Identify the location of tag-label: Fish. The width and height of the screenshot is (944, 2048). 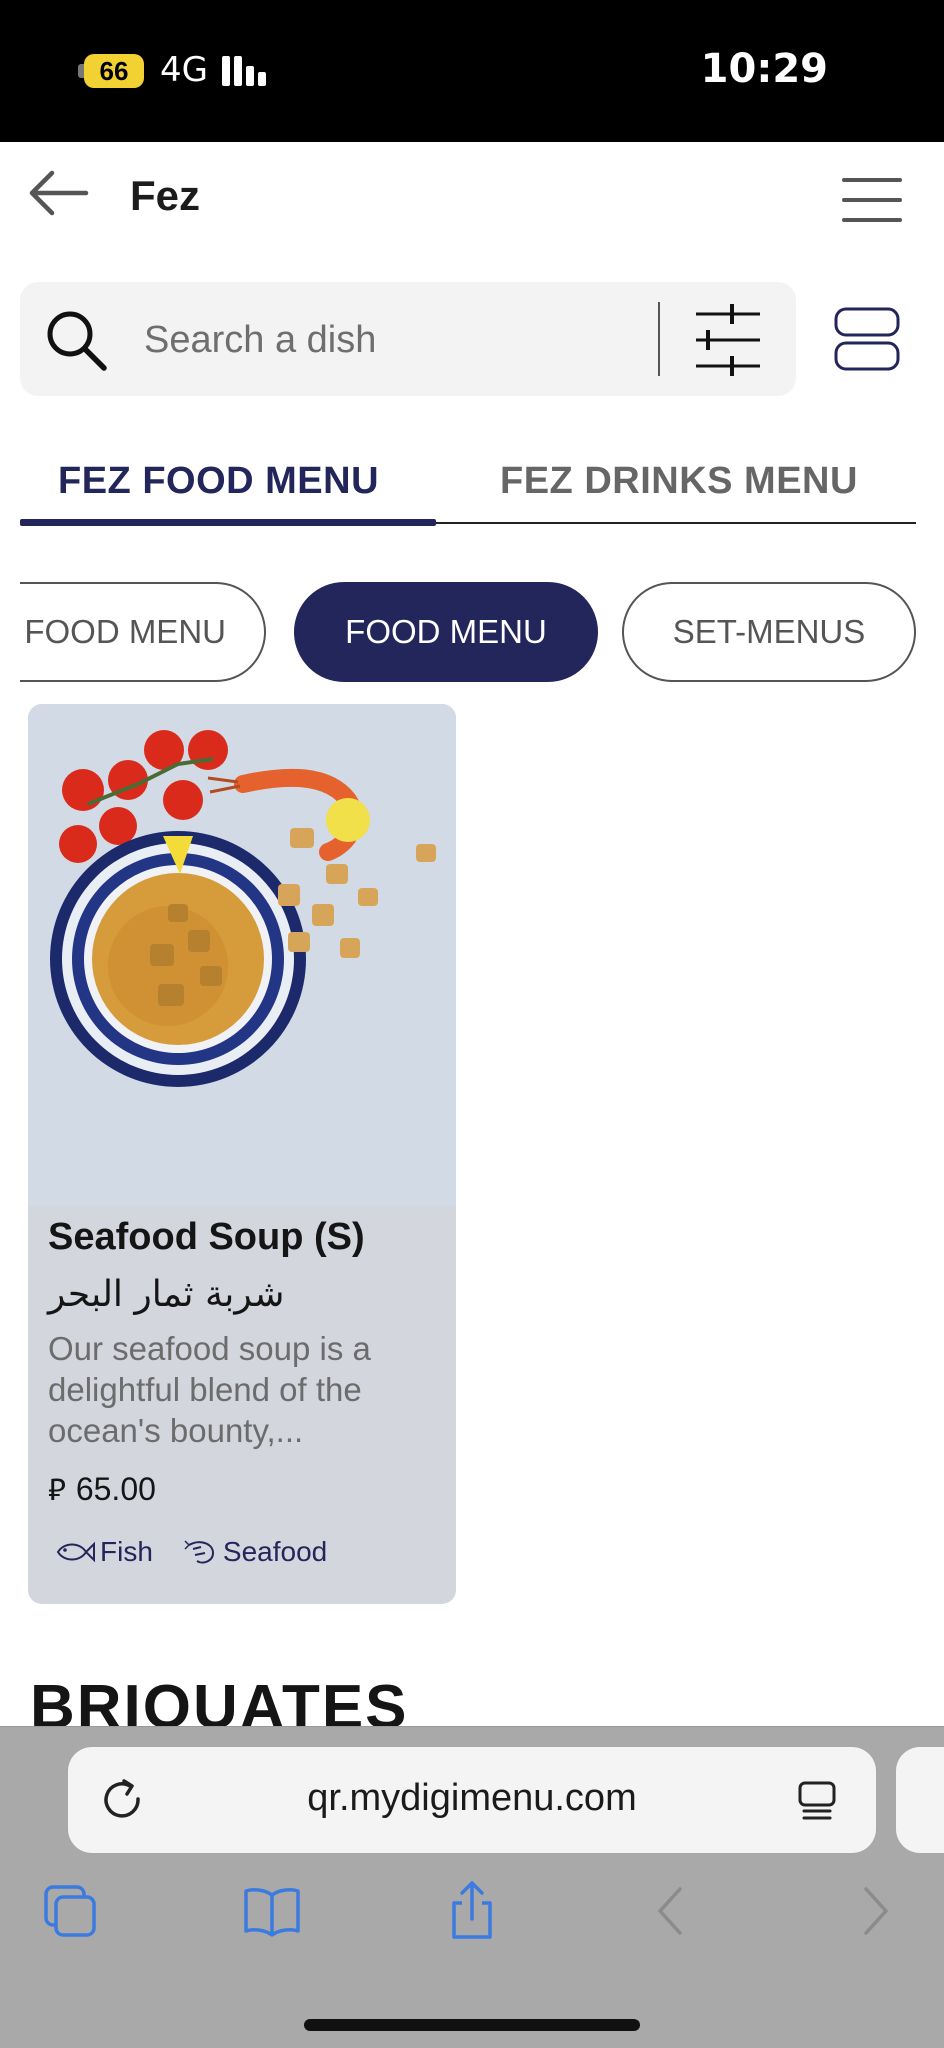
(126, 1551).